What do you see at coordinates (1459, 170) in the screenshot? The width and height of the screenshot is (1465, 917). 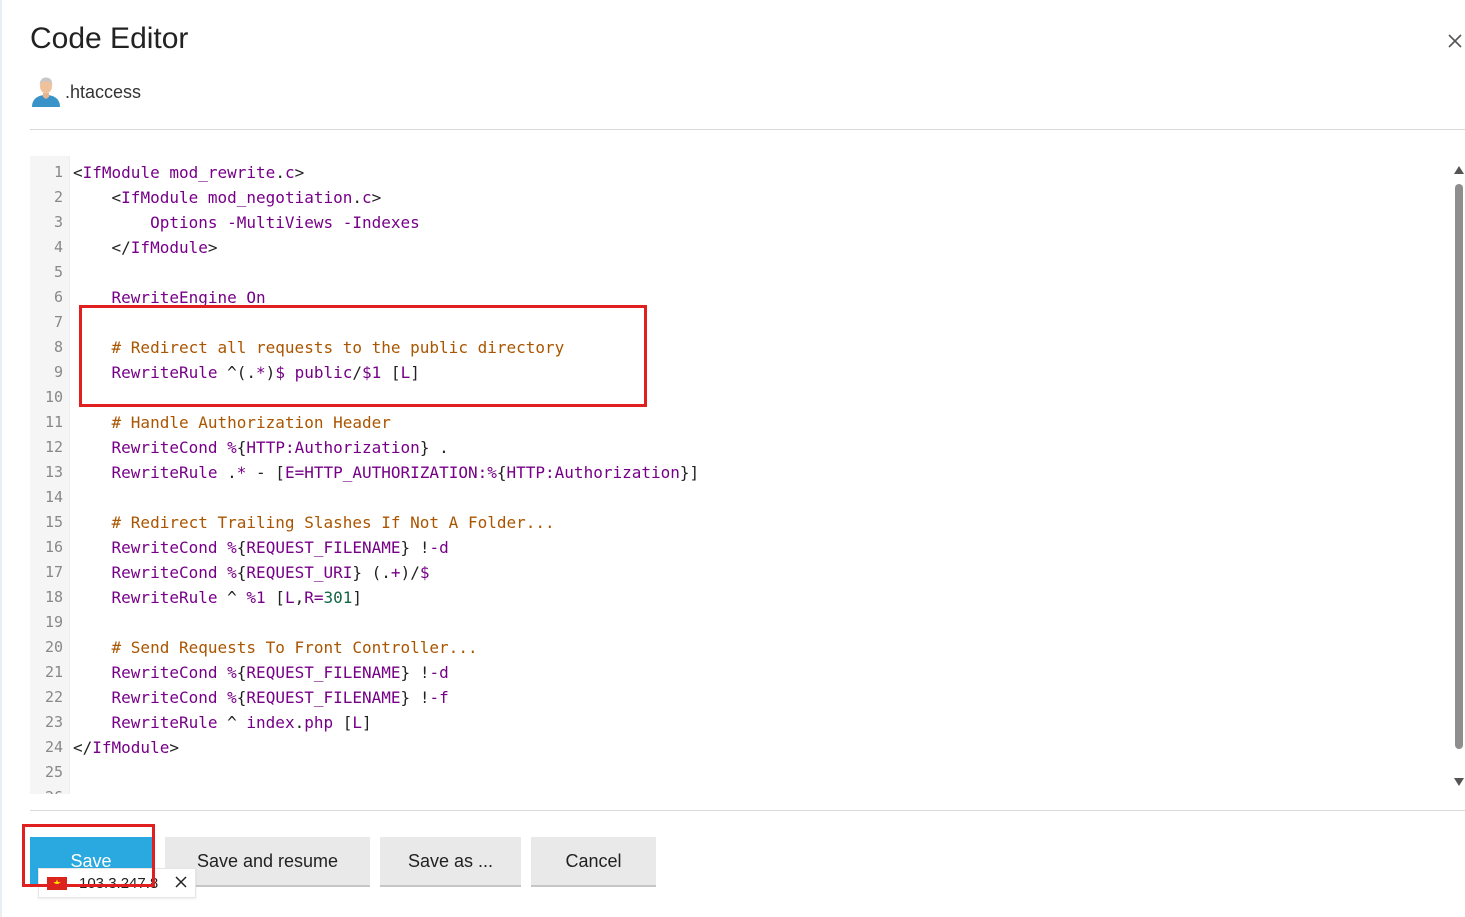 I see `scroll-up-icon` at bounding box center [1459, 170].